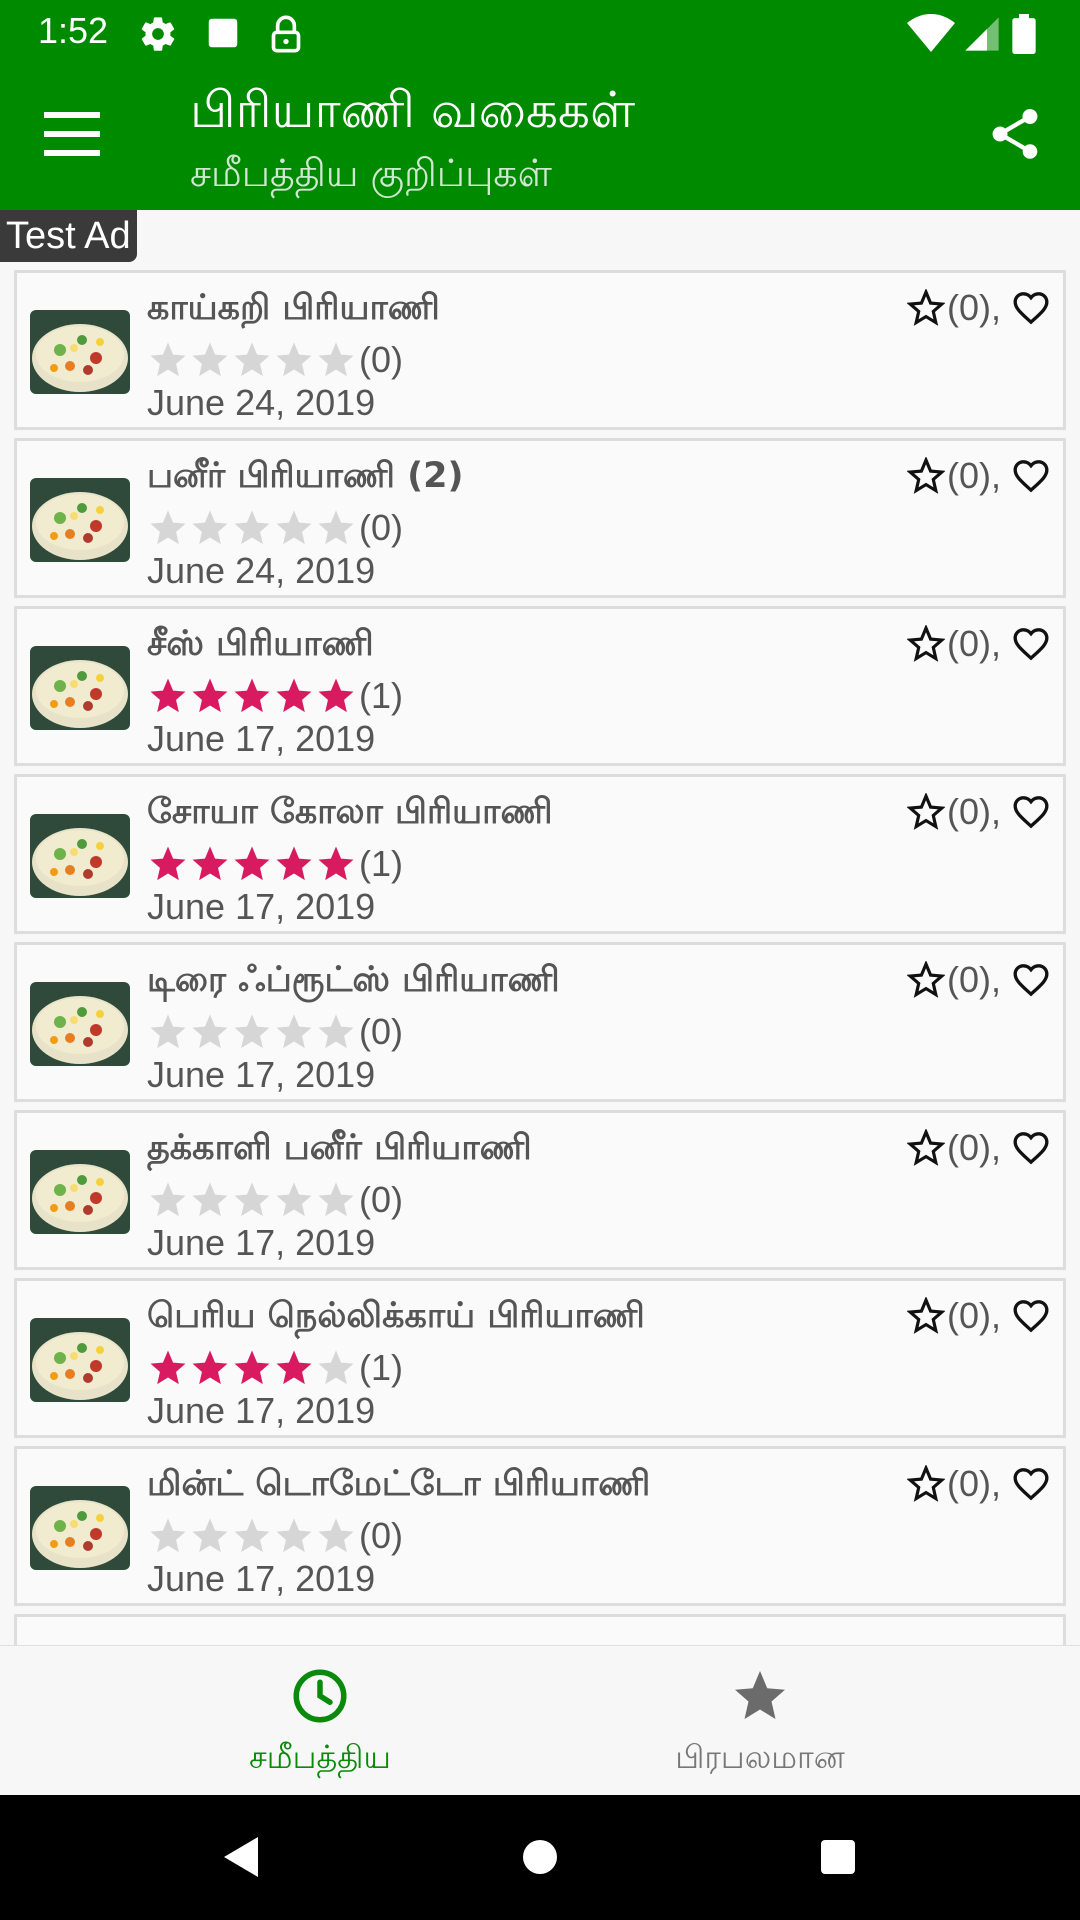 Image resolution: width=1080 pixels, height=1920 pixels. Describe the element at coordinates (320, 1696) in the screenshot. I see `clock-icon` at that location.